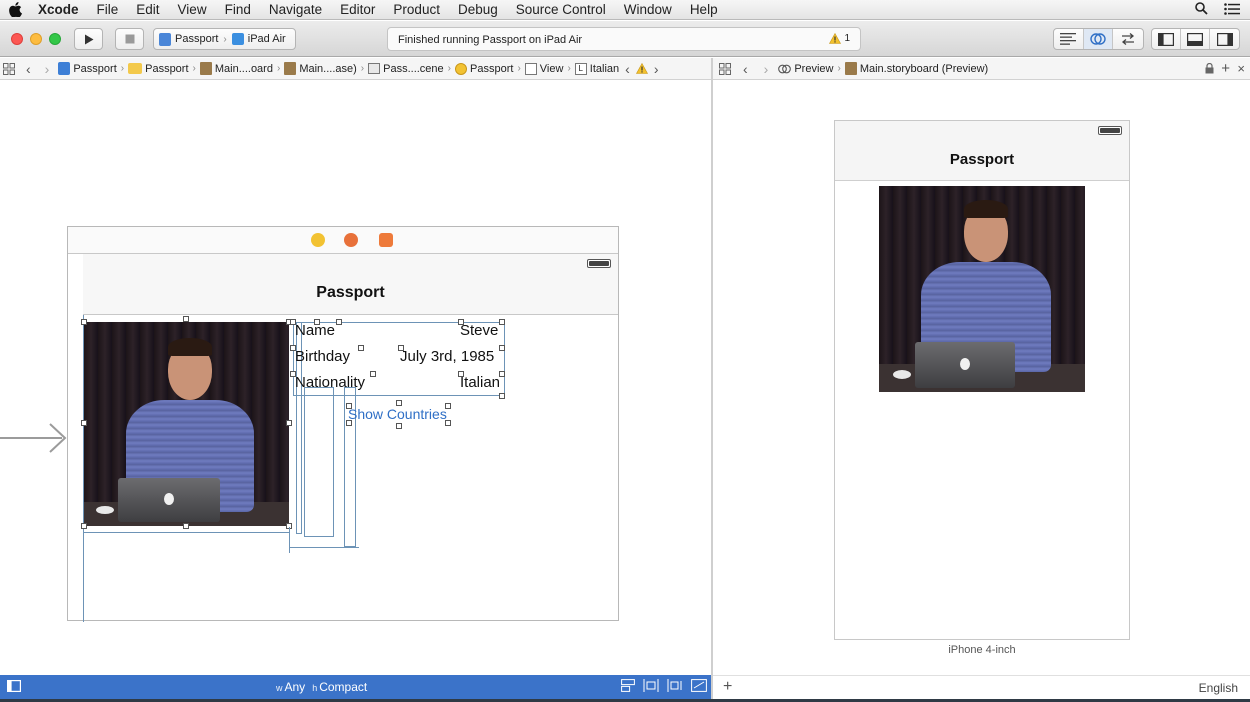 The height and width of the screenshot is (702, 1250). What do you see at coordinates (59, 9) in the screenshot?
I see `menu-app-xcode: Xcode` at bounding box center [59, 9].